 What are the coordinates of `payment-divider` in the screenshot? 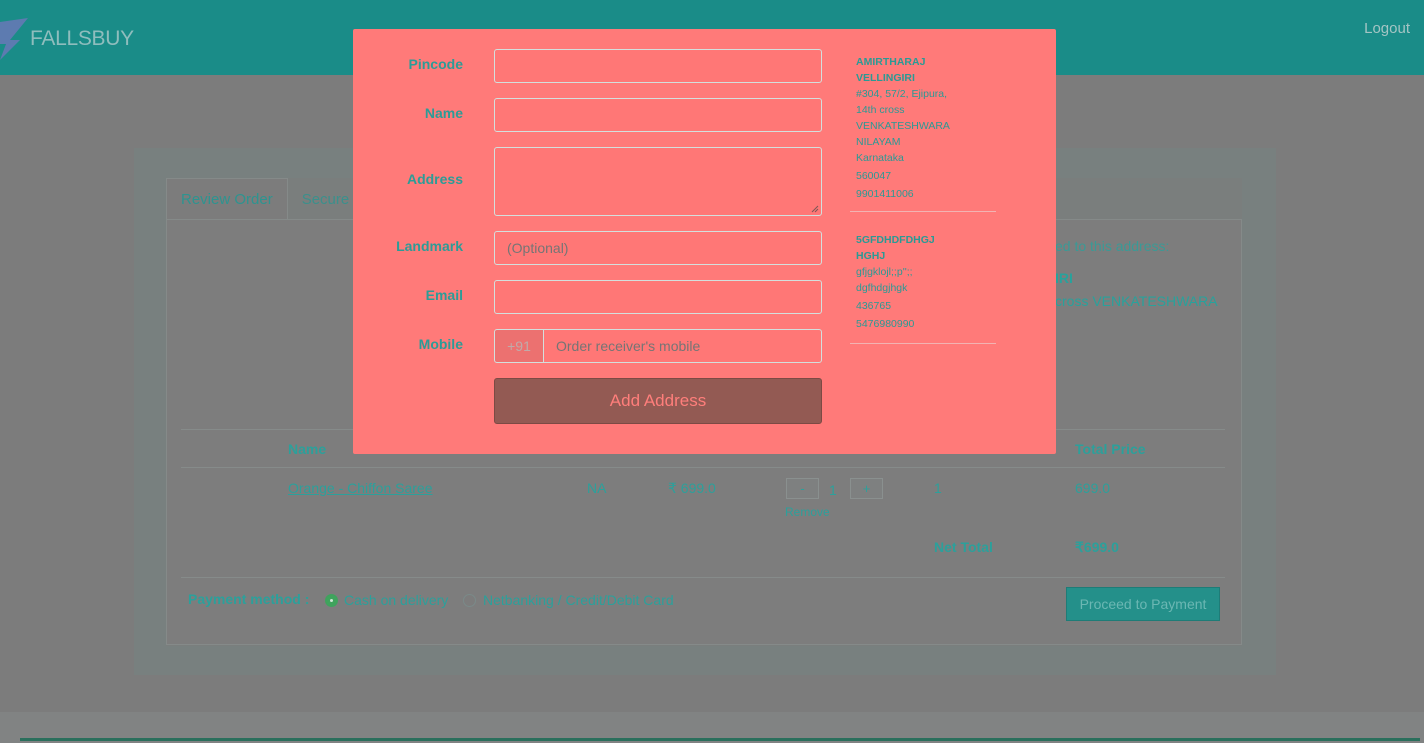 It's located at (703, 577).